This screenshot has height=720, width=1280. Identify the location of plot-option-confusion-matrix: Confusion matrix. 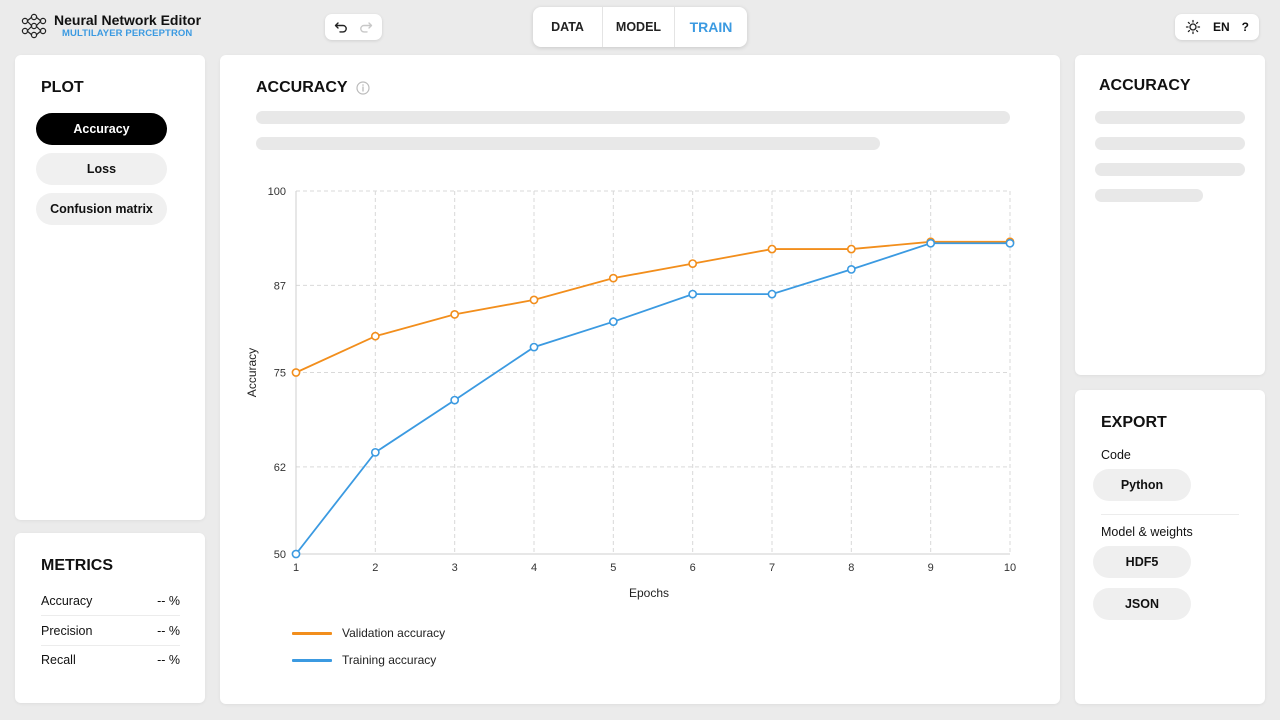
(101, 209).